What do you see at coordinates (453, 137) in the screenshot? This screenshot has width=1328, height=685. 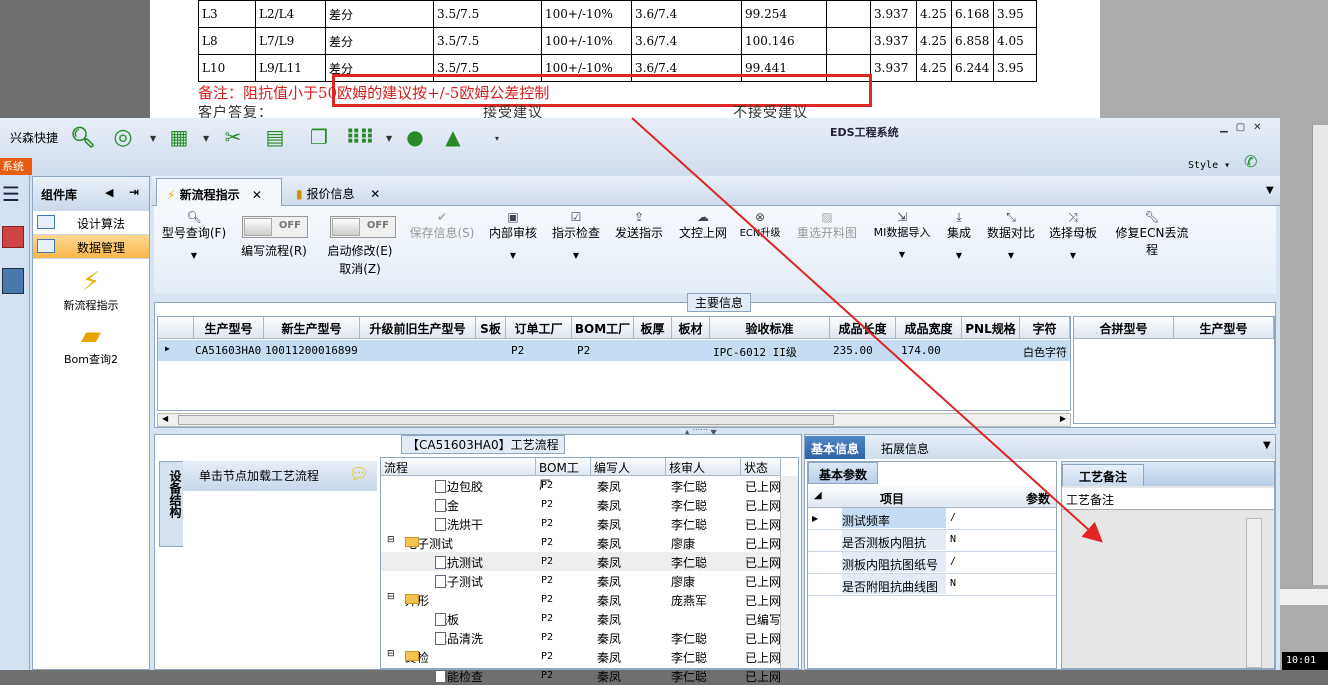 I see `chart-icon: ▲` at bounding box center [453, 137].